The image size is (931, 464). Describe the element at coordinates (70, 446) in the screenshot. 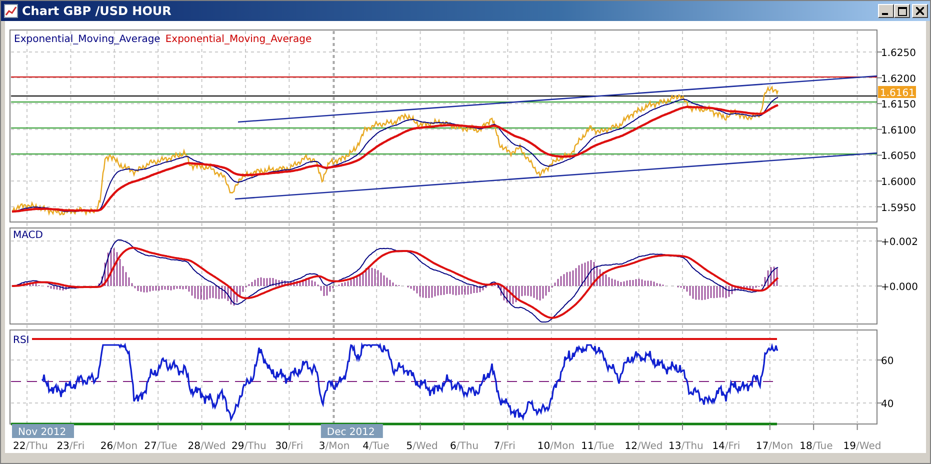

I see `date-label: 23/Fri` at that location.